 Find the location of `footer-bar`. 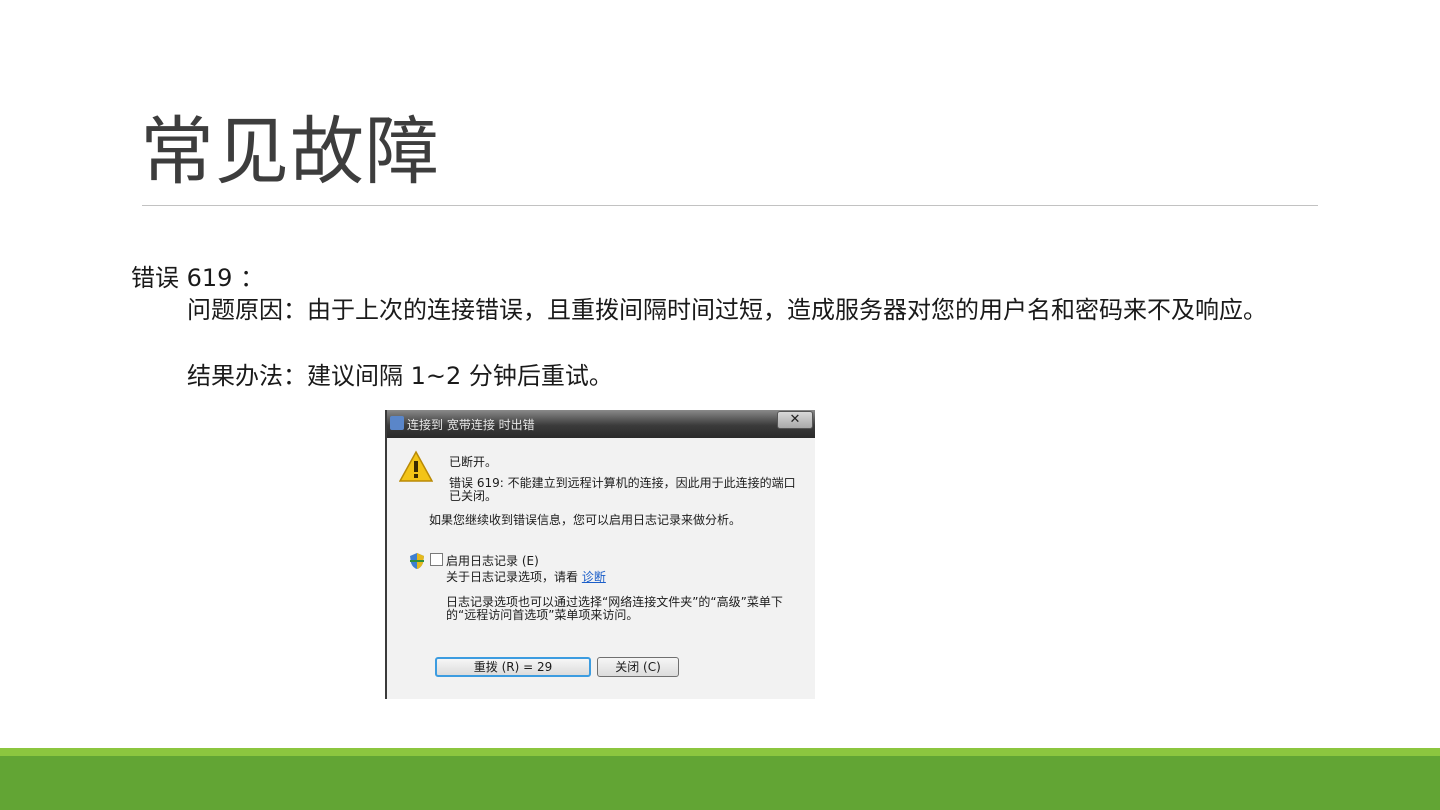

footer-bar is located at coordinates (720, 783).